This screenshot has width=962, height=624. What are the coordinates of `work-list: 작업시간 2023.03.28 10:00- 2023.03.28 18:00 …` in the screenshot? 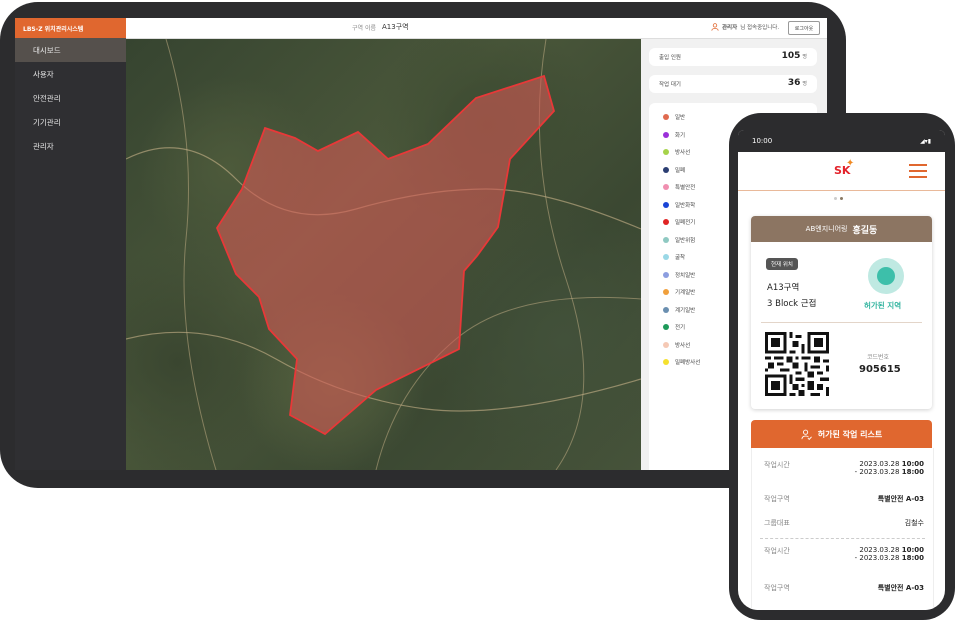 It's located at (842, 529).